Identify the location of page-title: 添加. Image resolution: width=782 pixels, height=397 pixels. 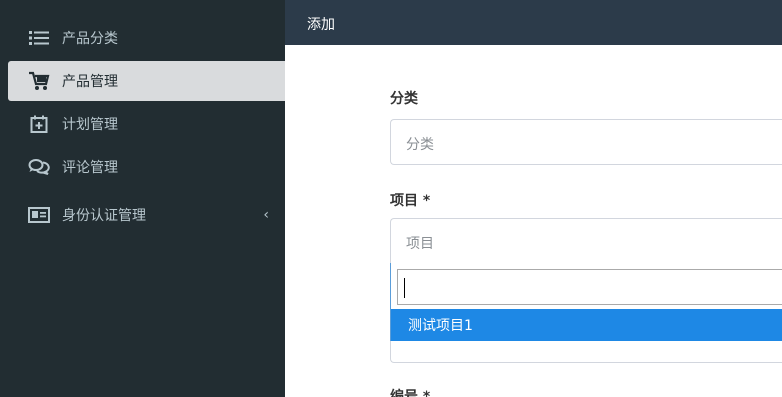
(321, 25).